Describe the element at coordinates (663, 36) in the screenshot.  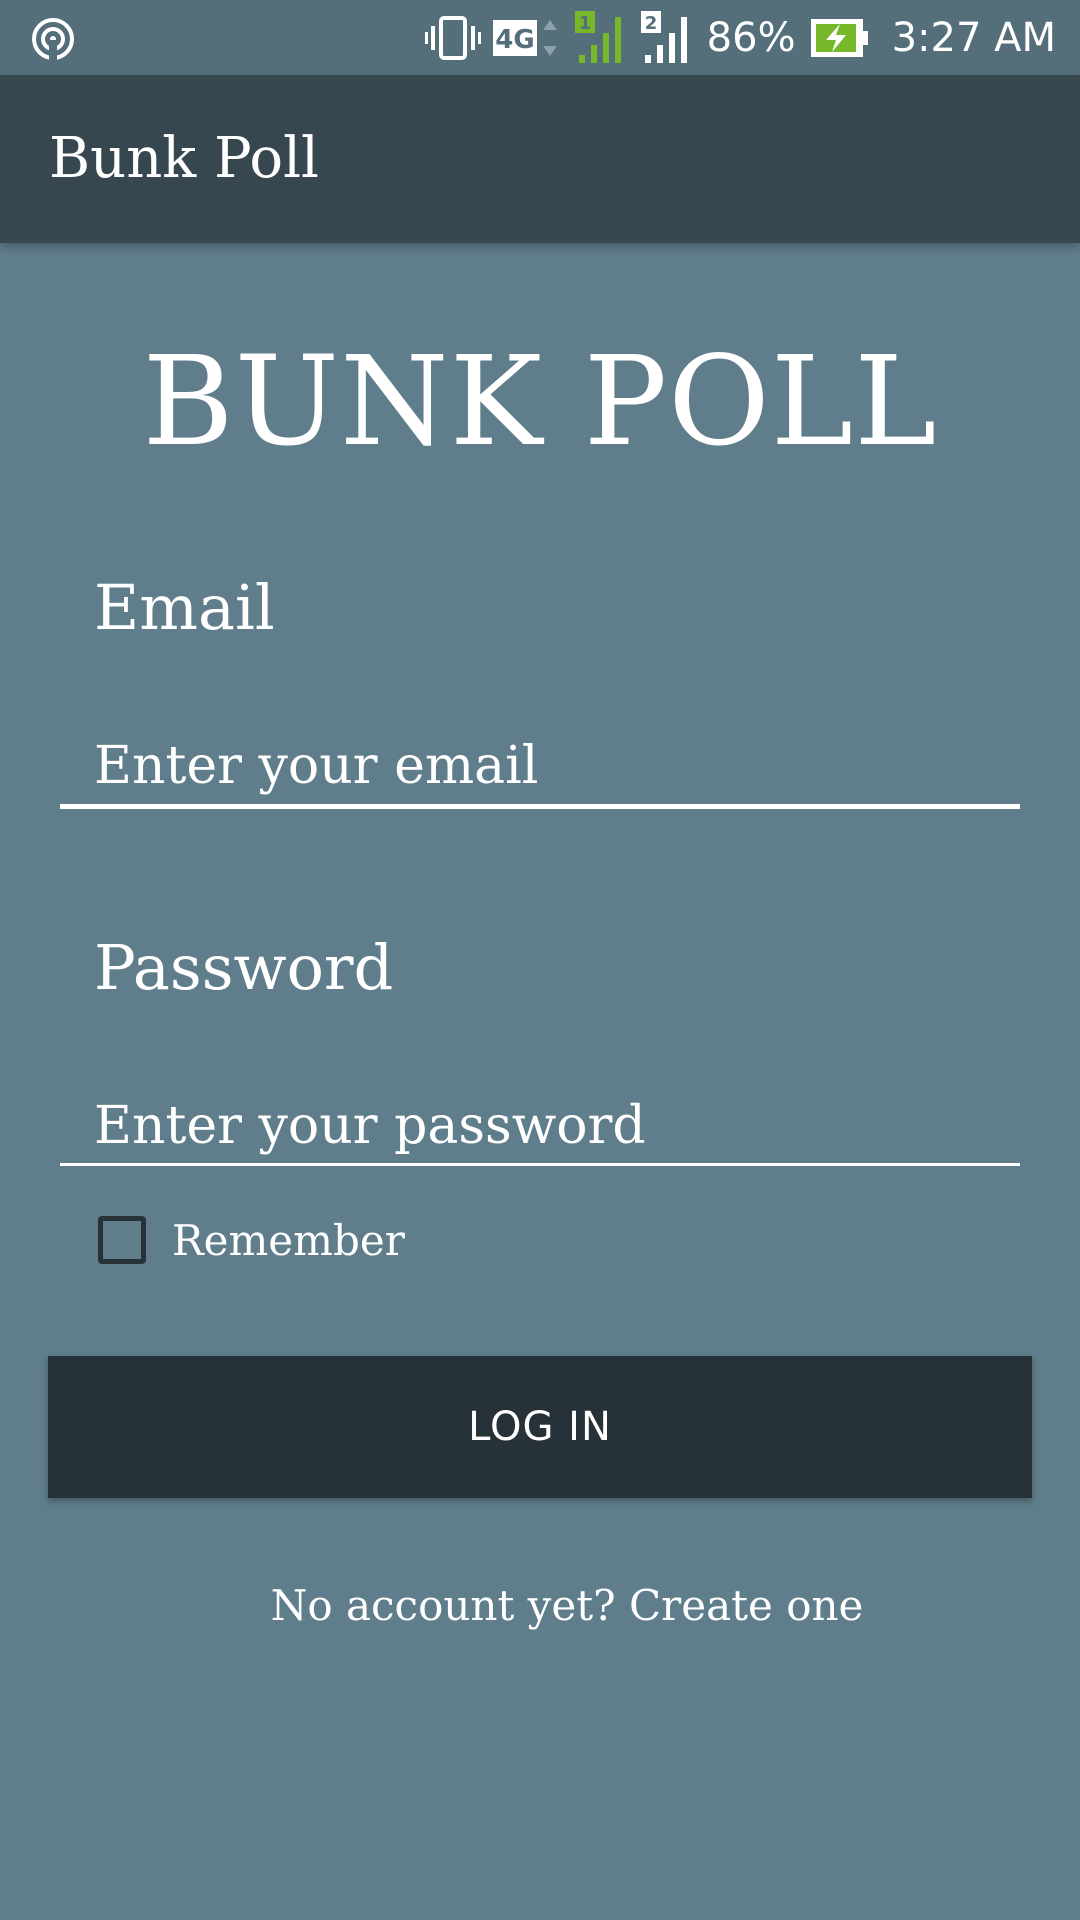
I see `signal-sim2-icon: 2` at that location.